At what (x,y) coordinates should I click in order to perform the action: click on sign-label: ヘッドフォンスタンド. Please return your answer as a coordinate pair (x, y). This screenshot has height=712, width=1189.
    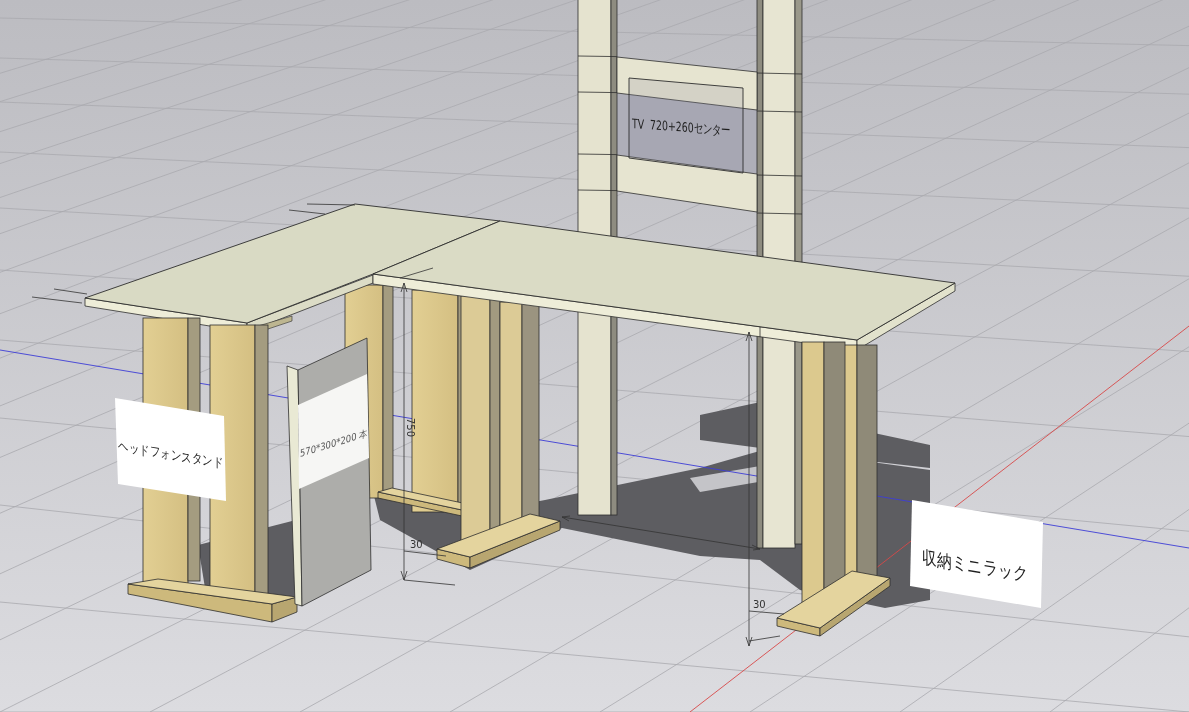
    Looking at the image, I should click on (171, 454).